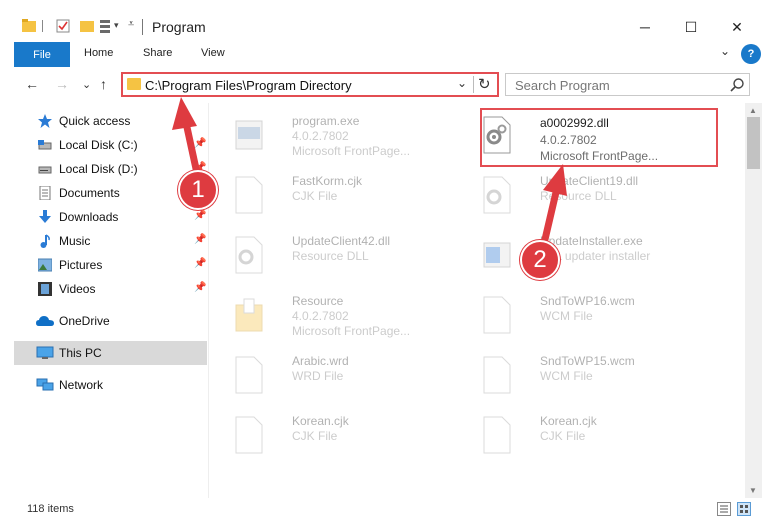 The height and width of the screenshot is (531, 769). What do you see at coordinates (95, 121) in the screenshot?
I see `sidebar-item-label: Quick access` at bounding box center [95, 121].